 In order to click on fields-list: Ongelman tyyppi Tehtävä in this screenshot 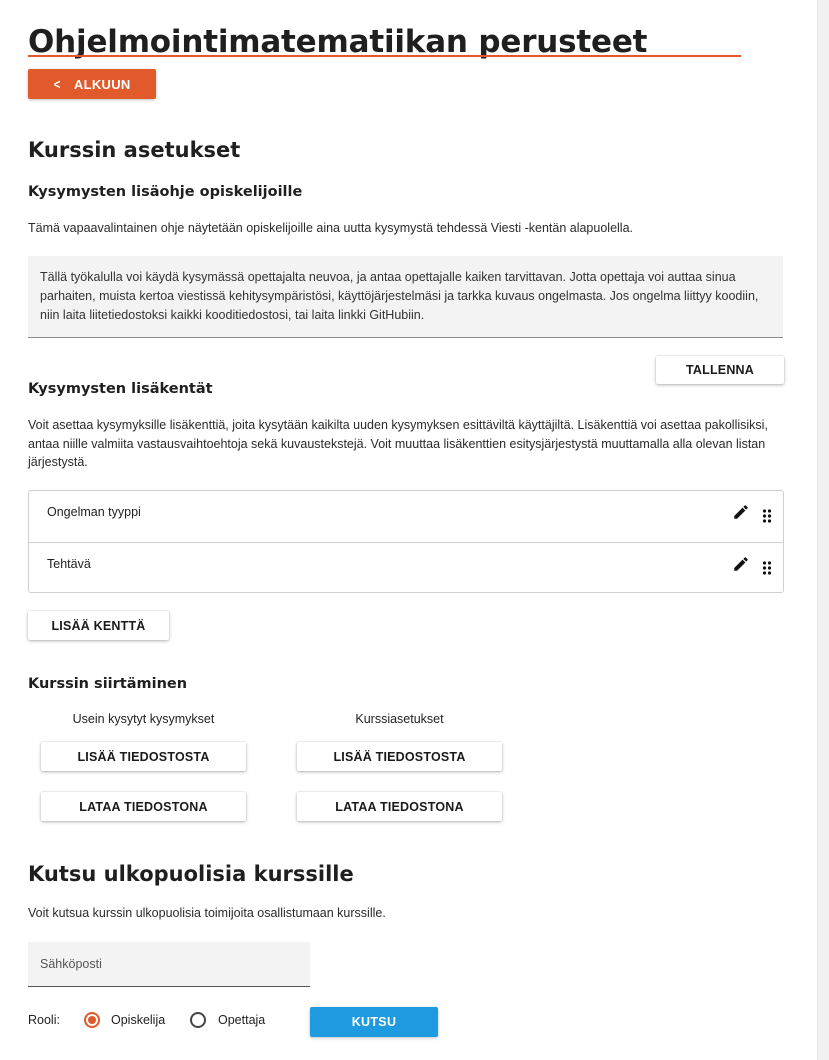, I will do `click(406, 541)`.